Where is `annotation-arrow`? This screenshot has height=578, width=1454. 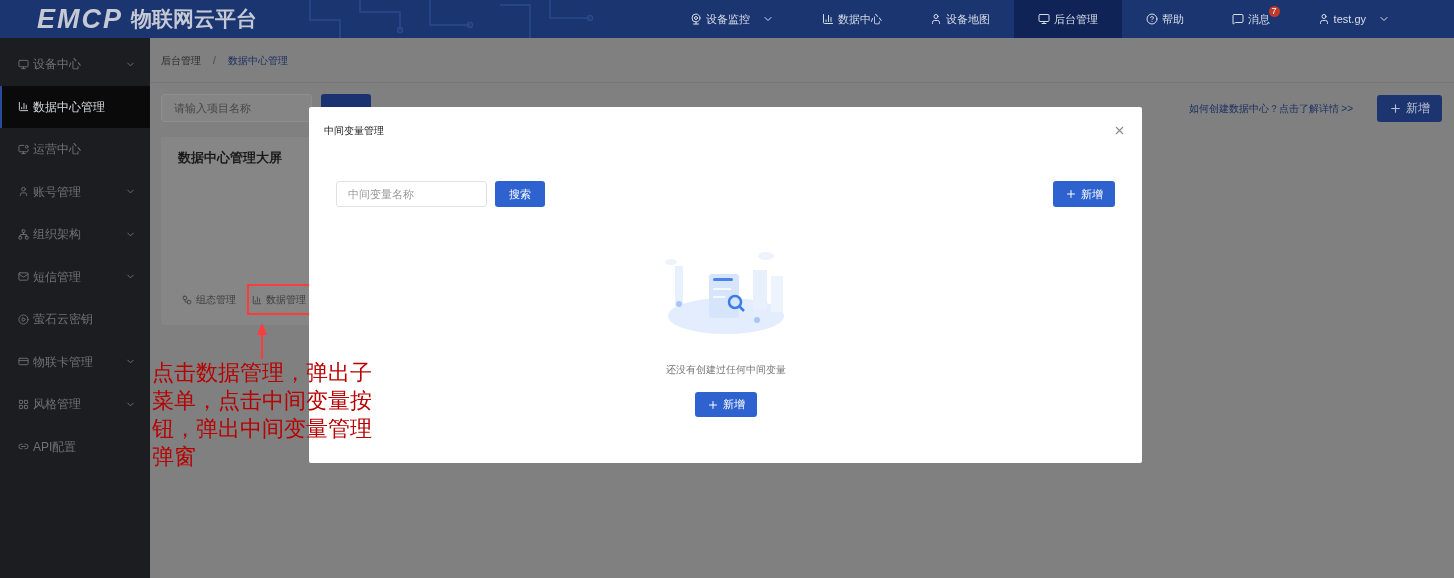
annotation-arrow is located at coordinates (262, 341).